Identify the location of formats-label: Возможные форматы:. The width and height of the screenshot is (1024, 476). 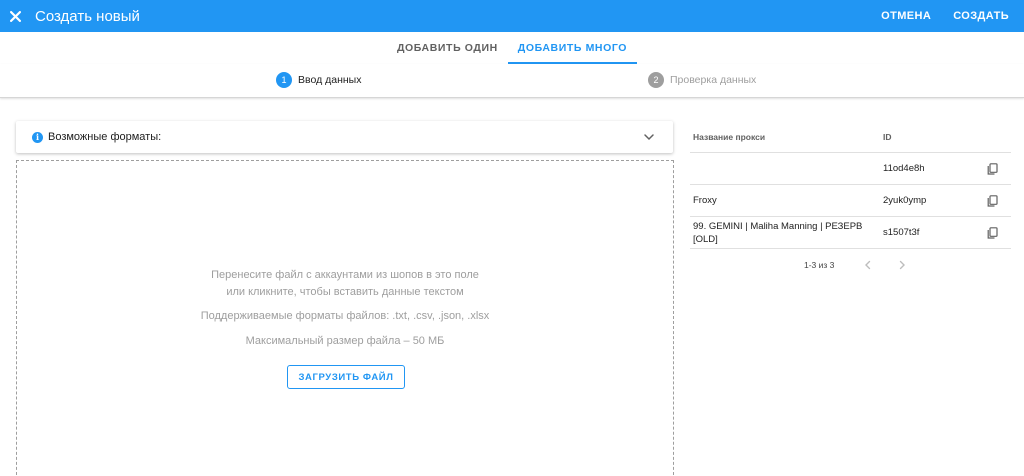
(105, 137).